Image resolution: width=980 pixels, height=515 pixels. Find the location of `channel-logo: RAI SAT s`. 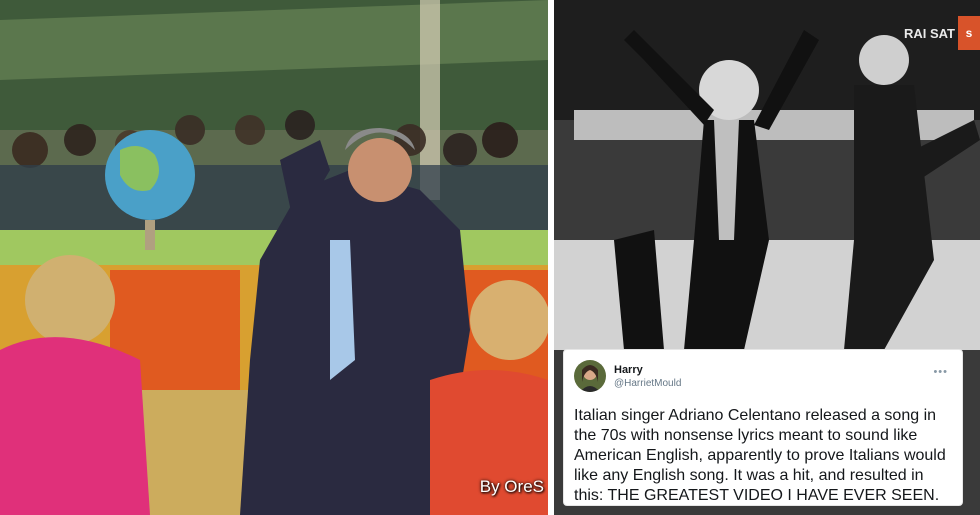

channel-logo: RAI SAT s is located at coordinates (942, 33).